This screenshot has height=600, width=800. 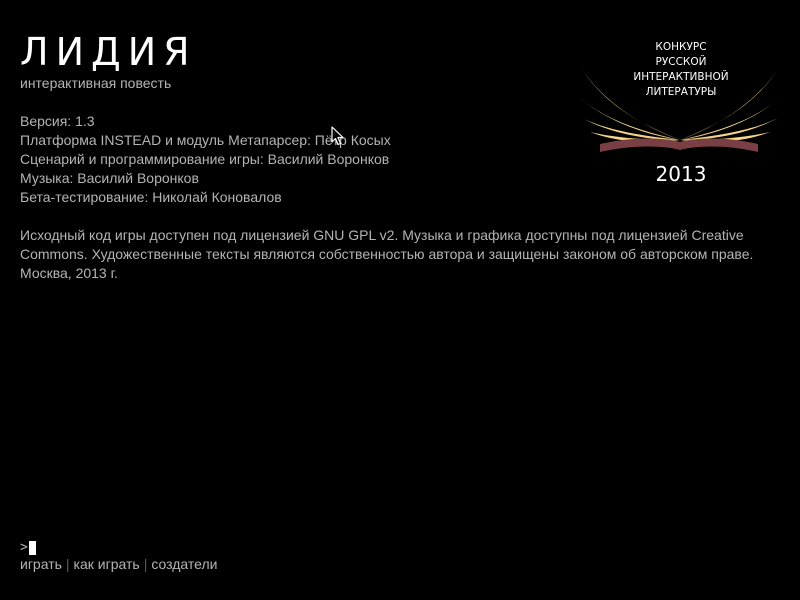 I want to click on credit-music: Музыка: Василий Воронков, so click(x=109, y=178).